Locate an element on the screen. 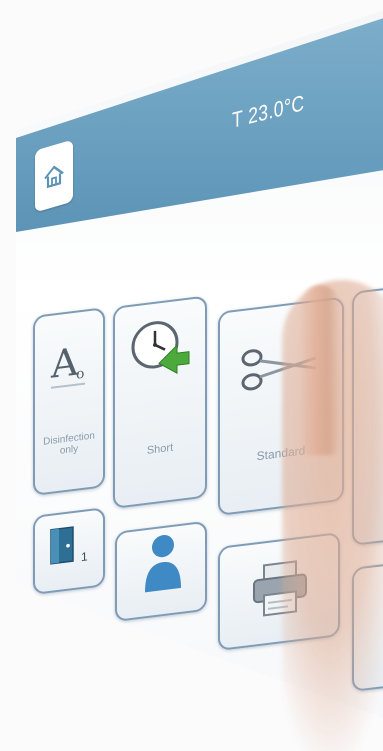  tile-door: 1 is located at coordinates (69, 551).